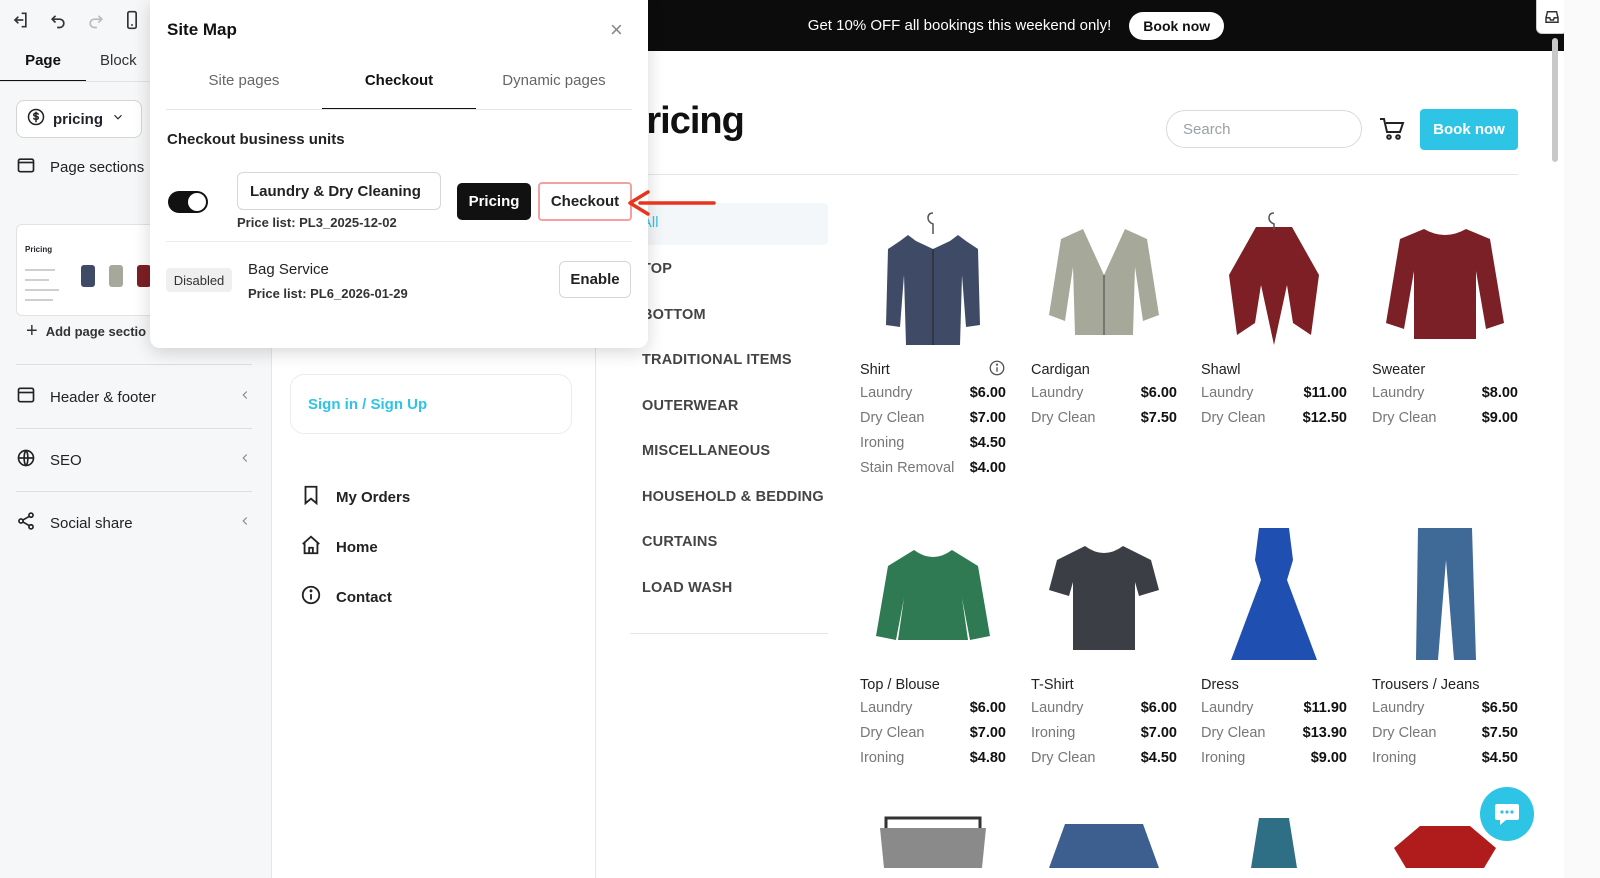  Describe the element at coordinates (1158, 758) in the screenshot. I see `service-price: $4.50` at that location.